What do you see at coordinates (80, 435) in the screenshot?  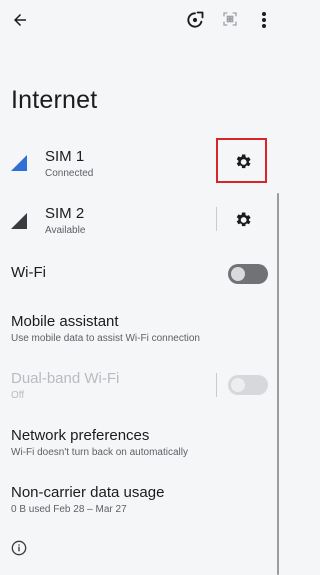 I see `network-preferences-label: Network preferences` at bounding box center [80, 435].